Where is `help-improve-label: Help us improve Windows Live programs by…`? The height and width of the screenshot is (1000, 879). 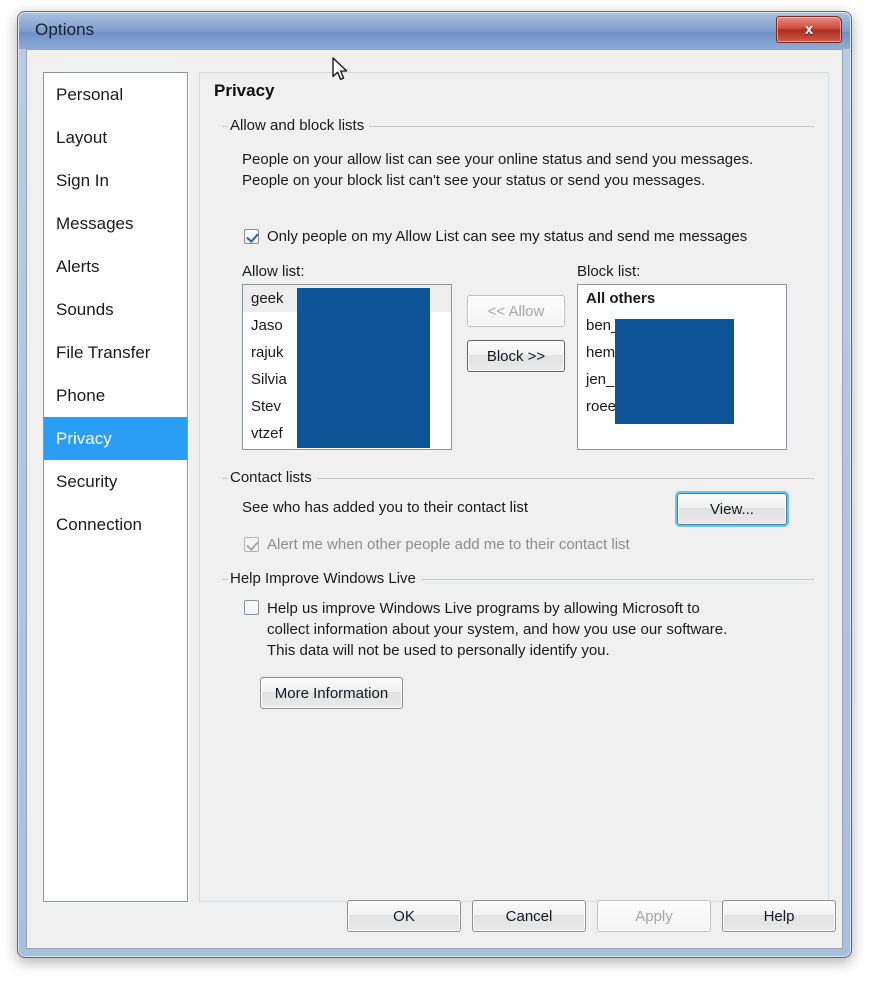
help-improve-label: Help us improve Windows Live programs by… is located at coordinates (497, 629).